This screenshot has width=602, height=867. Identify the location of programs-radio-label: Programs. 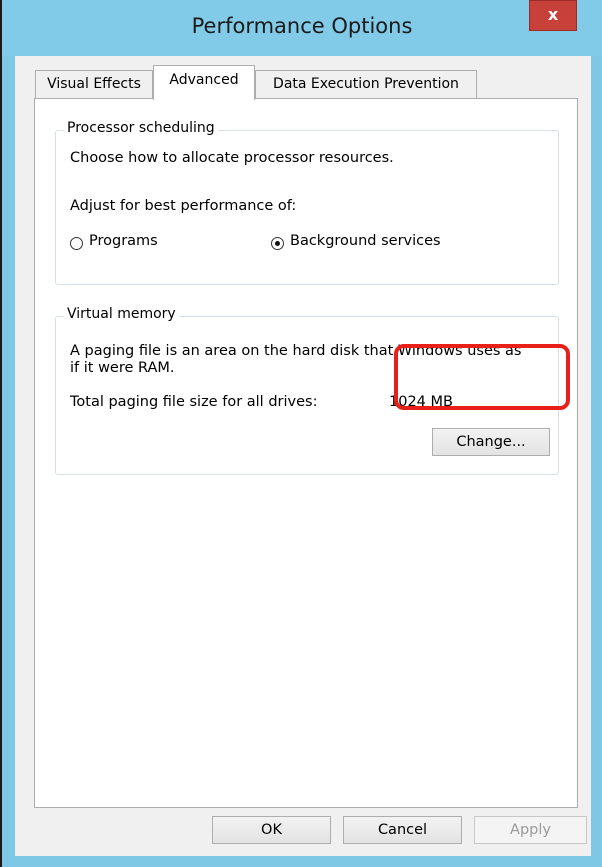
(123, 241).